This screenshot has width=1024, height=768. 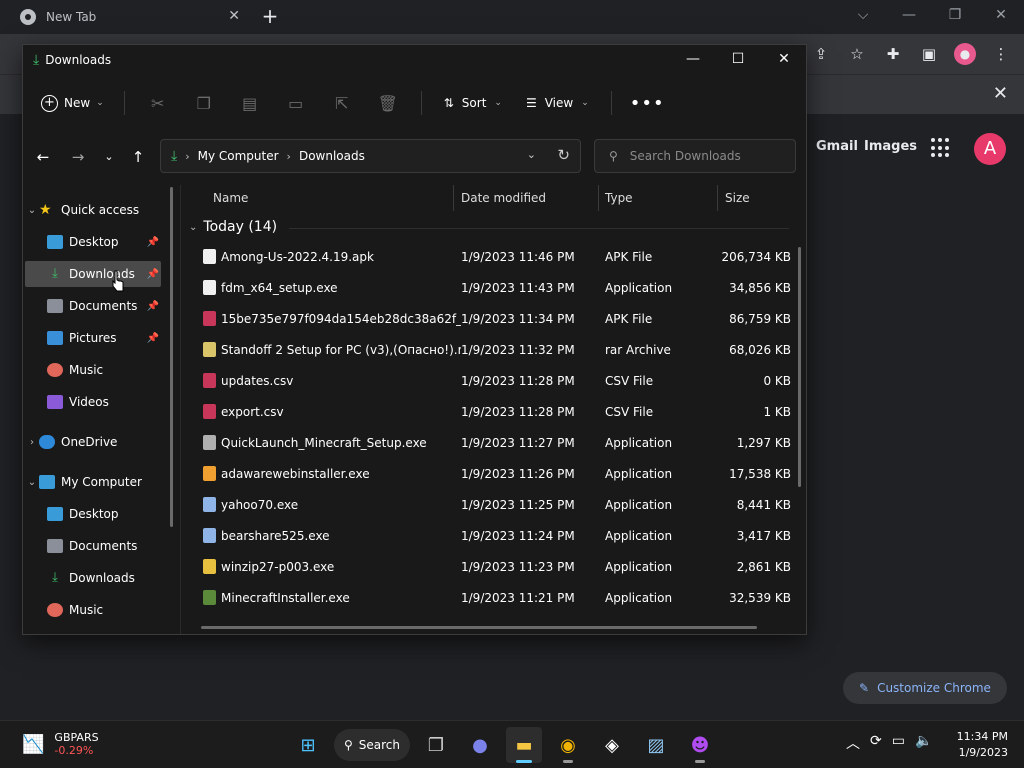 I want to click on nav-label: OneDrive, so click(x=89, y=442).